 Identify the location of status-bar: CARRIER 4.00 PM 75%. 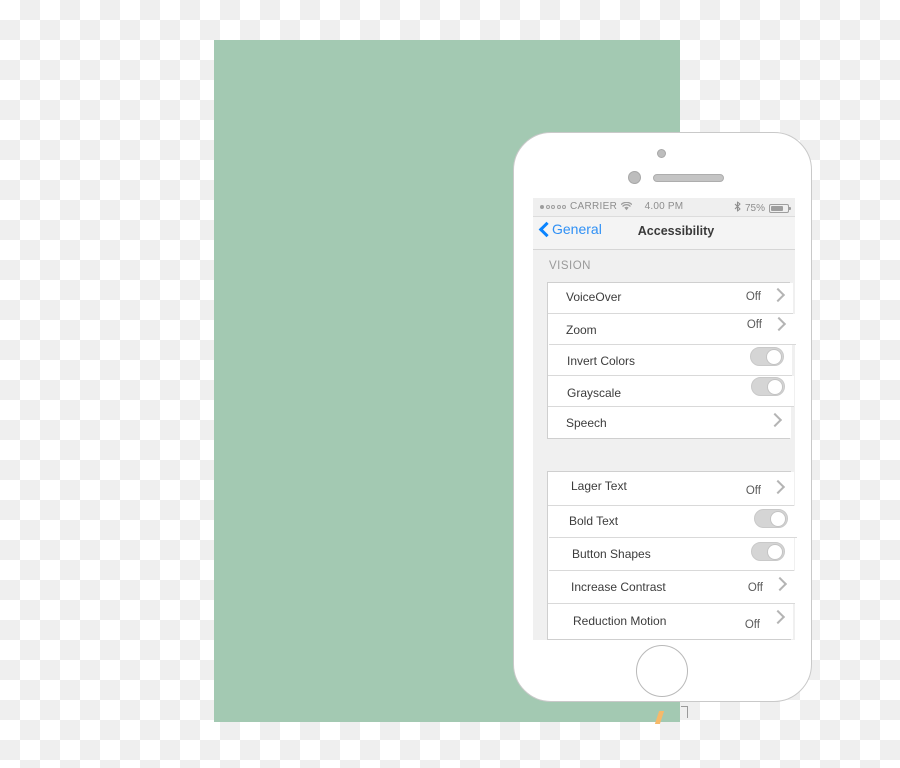
(664, 207).